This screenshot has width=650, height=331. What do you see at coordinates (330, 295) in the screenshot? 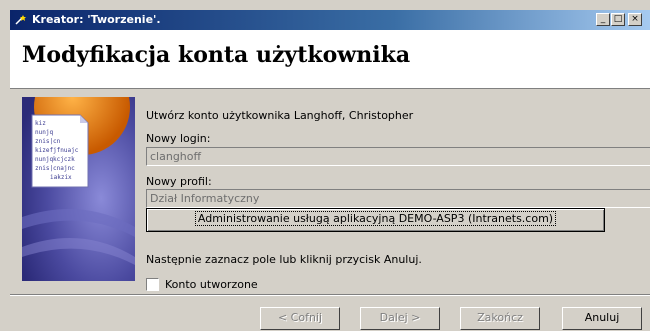
I see `footer-divider` at bounding box center [330, 295].